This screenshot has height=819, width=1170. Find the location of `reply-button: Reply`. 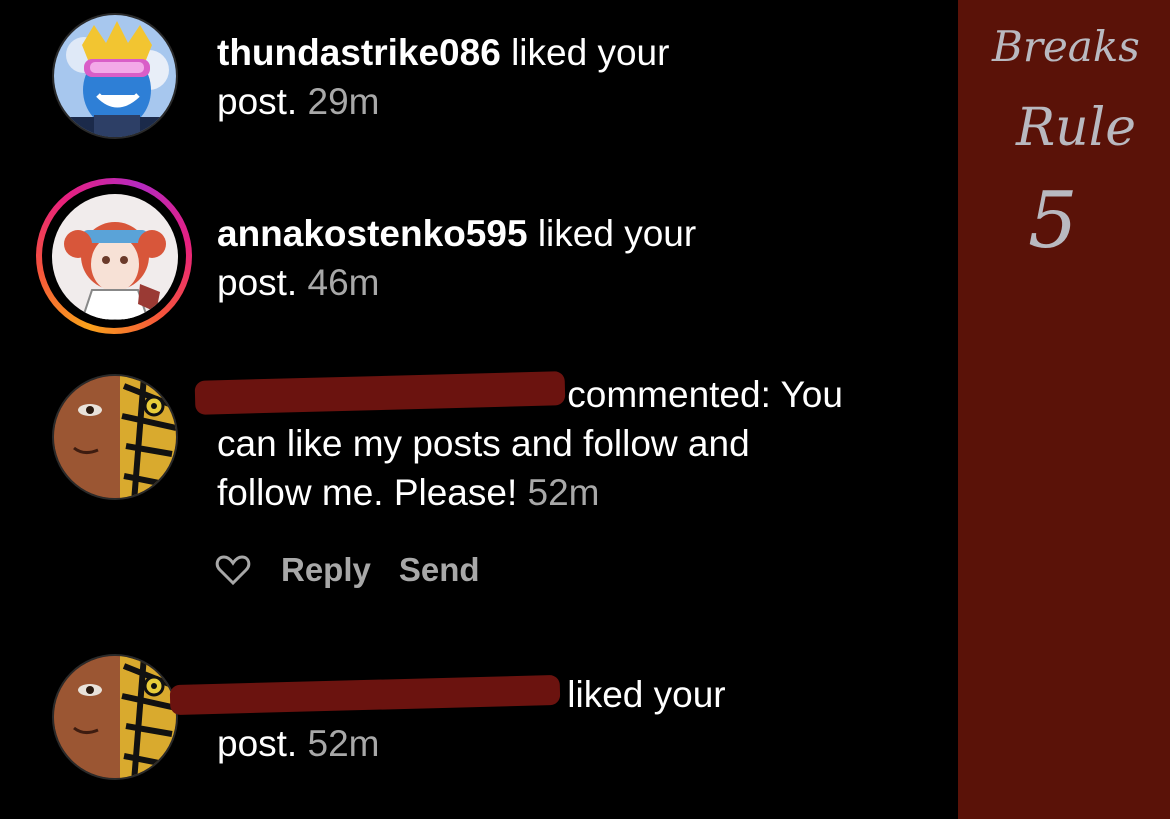

reply-button: Reply is located at coordinates (326, 570).